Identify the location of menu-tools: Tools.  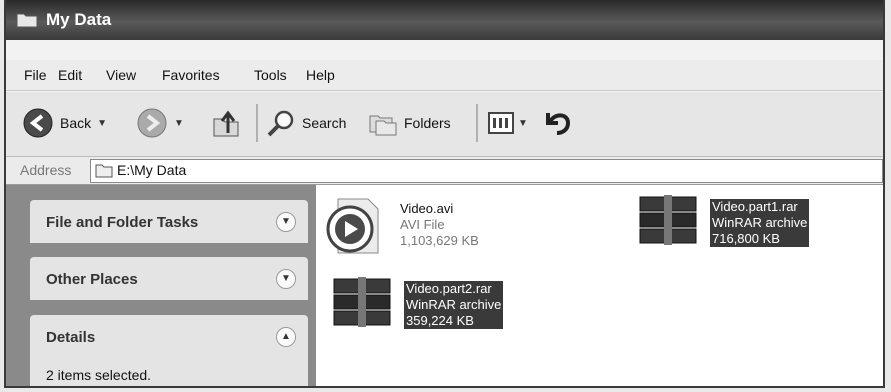
(270, 75).